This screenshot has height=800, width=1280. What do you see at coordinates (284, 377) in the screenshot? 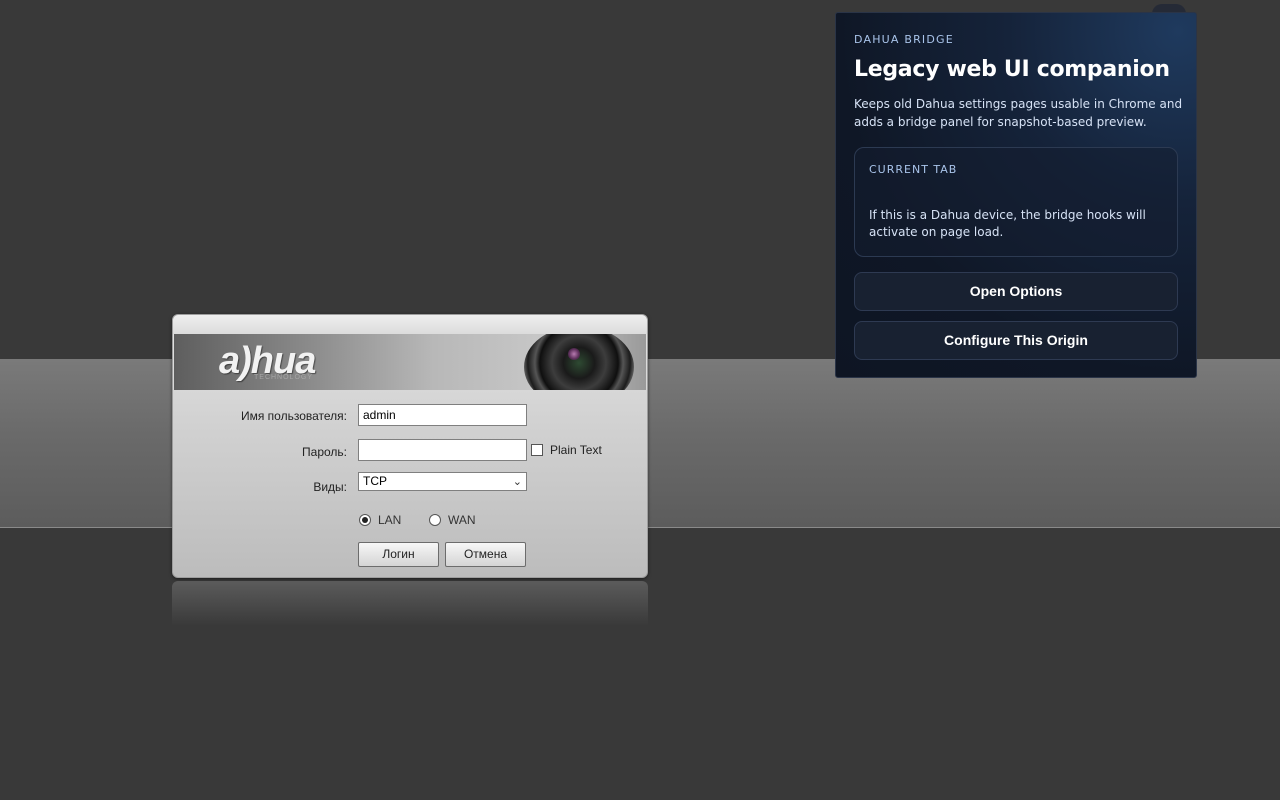
I see `logo-subtitle: TECHNOLOGY` at bounding box center [284, 377].